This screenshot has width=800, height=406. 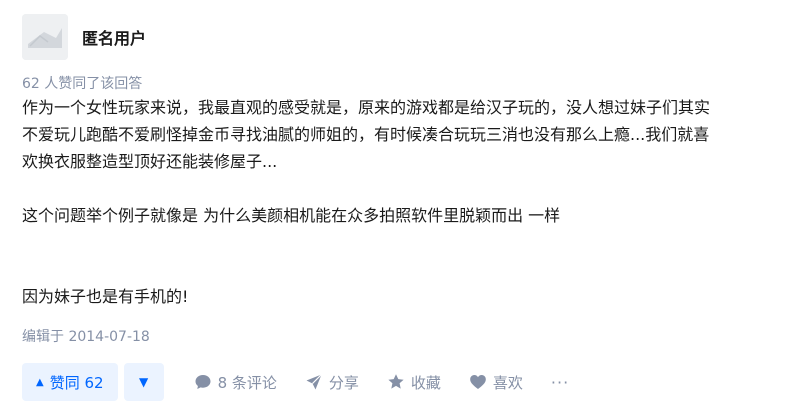 What do you see at coordinates (105, 296) in the screenshot?
I see `content-line: 因为妹子也是有手机的!` at bounding box center [105, 296].